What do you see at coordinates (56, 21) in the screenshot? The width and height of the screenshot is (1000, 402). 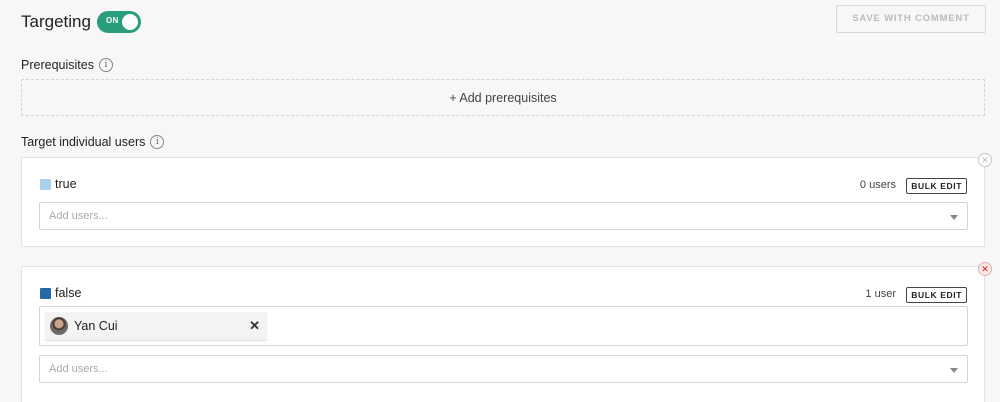 I see `page-title: Targeting` at bounding box center [56, 21].